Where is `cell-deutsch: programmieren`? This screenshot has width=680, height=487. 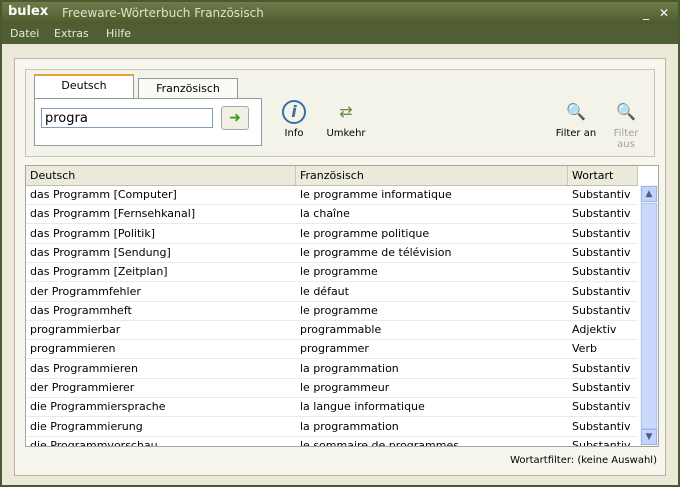
cell-deutsch: programmieren is located at coordinates (73, 349).